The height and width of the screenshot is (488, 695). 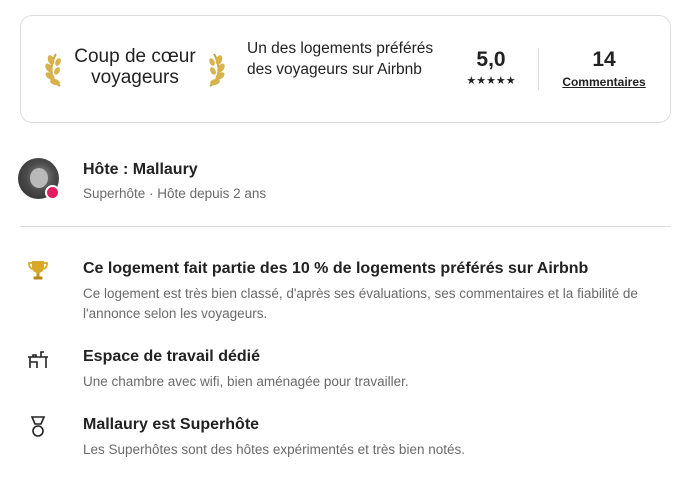 What do you see at coordinates (171, 356) in the screenshot?
I see `highlight-title: Espace de travail dédié` at bounding box center [171, 356].